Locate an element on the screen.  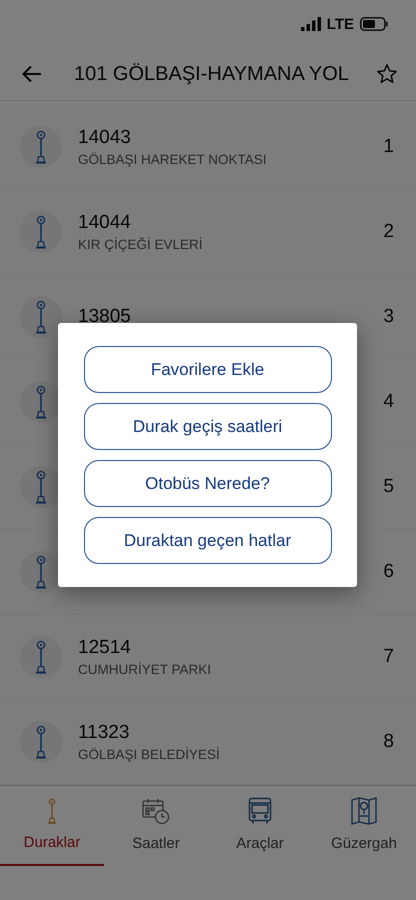
stop-order: 7 is located at coordinates (388, 657).